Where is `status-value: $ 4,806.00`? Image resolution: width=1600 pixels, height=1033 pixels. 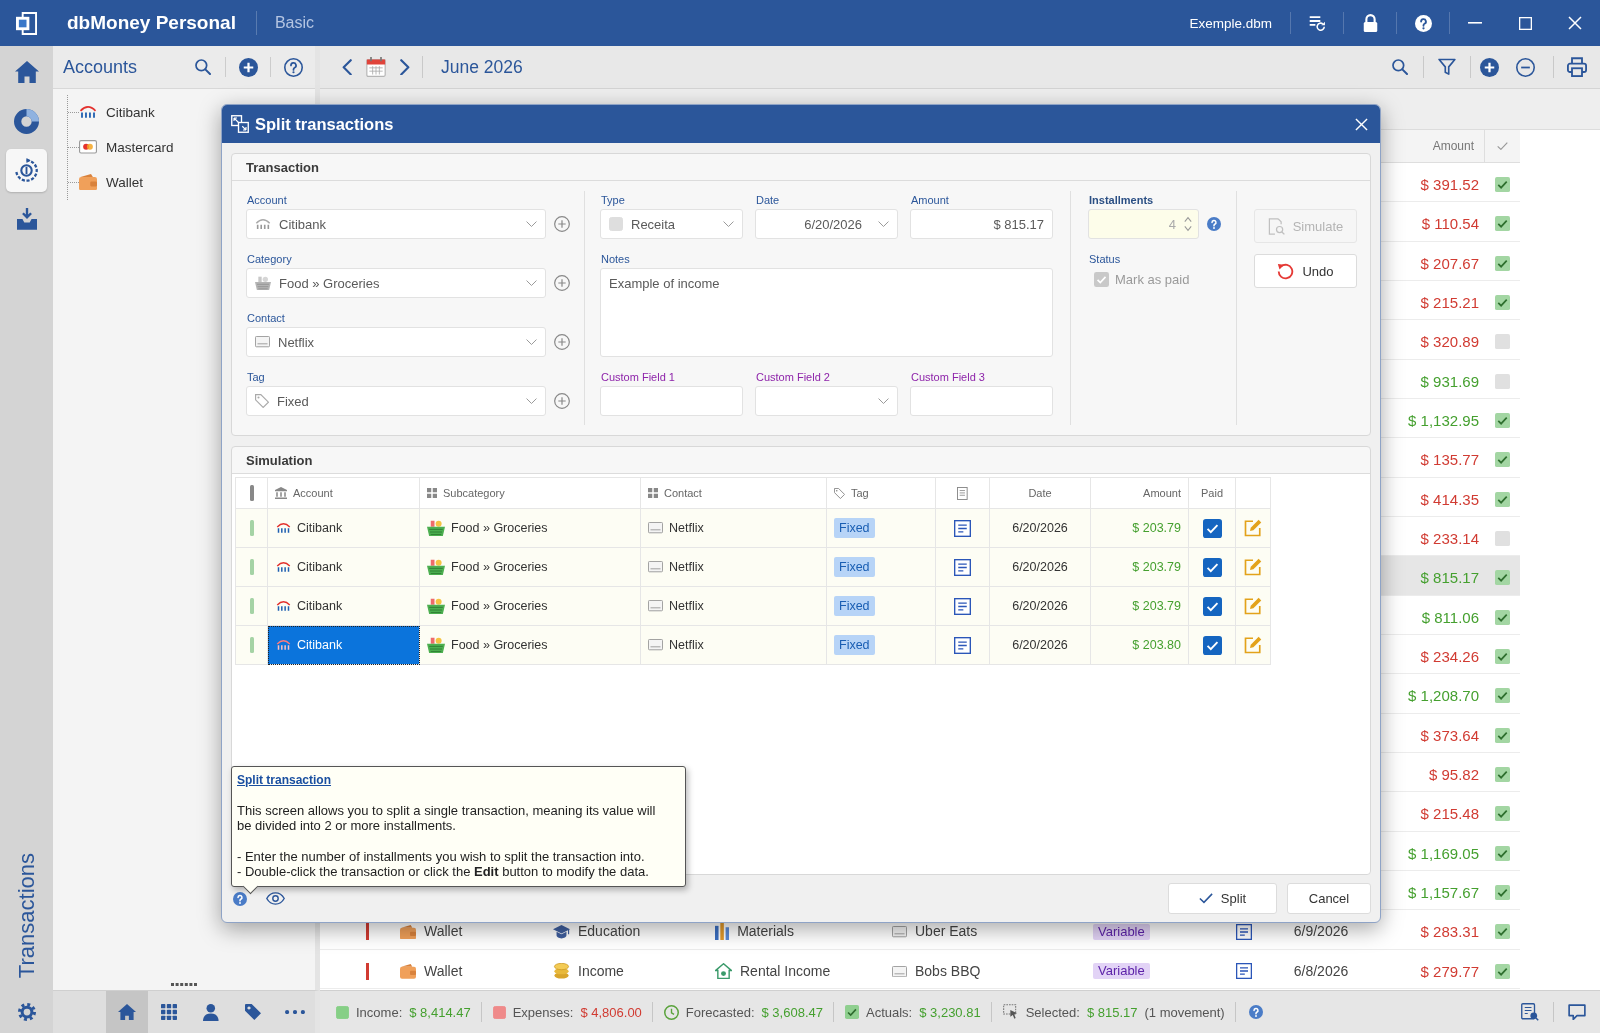 status-value: $ 4,806.00 is located at coordinates (611, 1012).